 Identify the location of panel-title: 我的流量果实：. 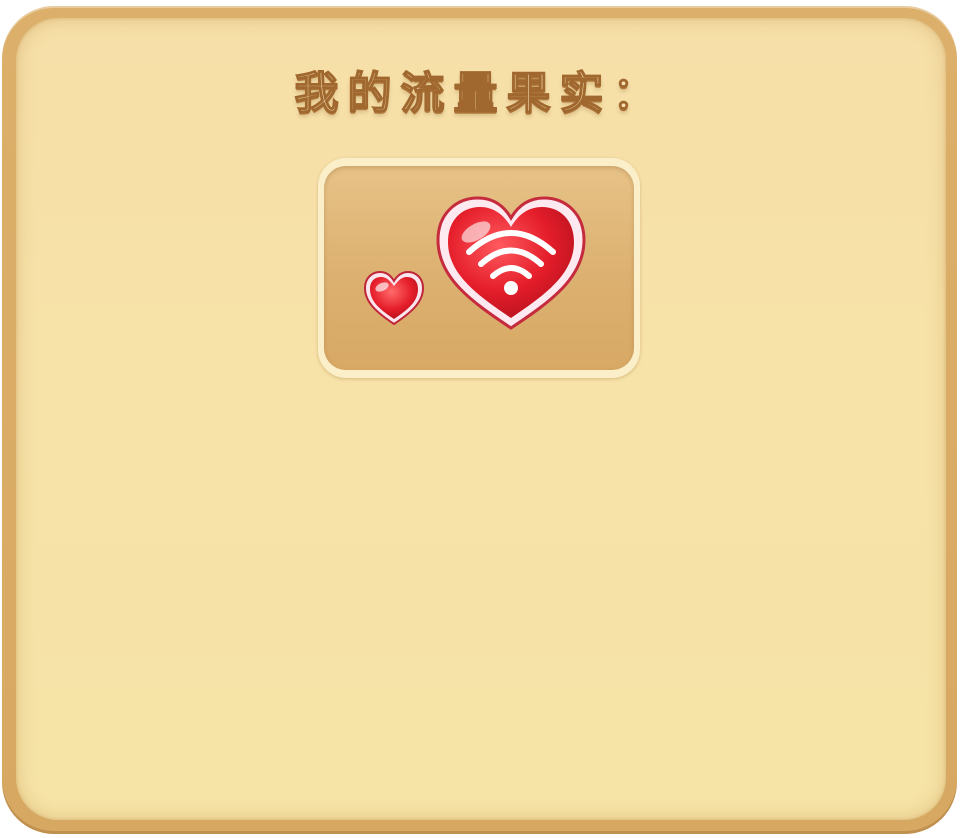
(480, 93).